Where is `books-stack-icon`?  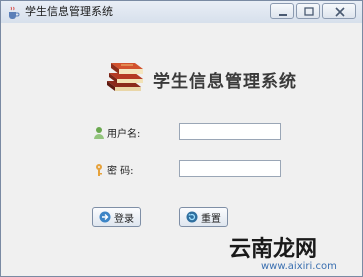
books-stack-icon is located at coordinates (124, 75).